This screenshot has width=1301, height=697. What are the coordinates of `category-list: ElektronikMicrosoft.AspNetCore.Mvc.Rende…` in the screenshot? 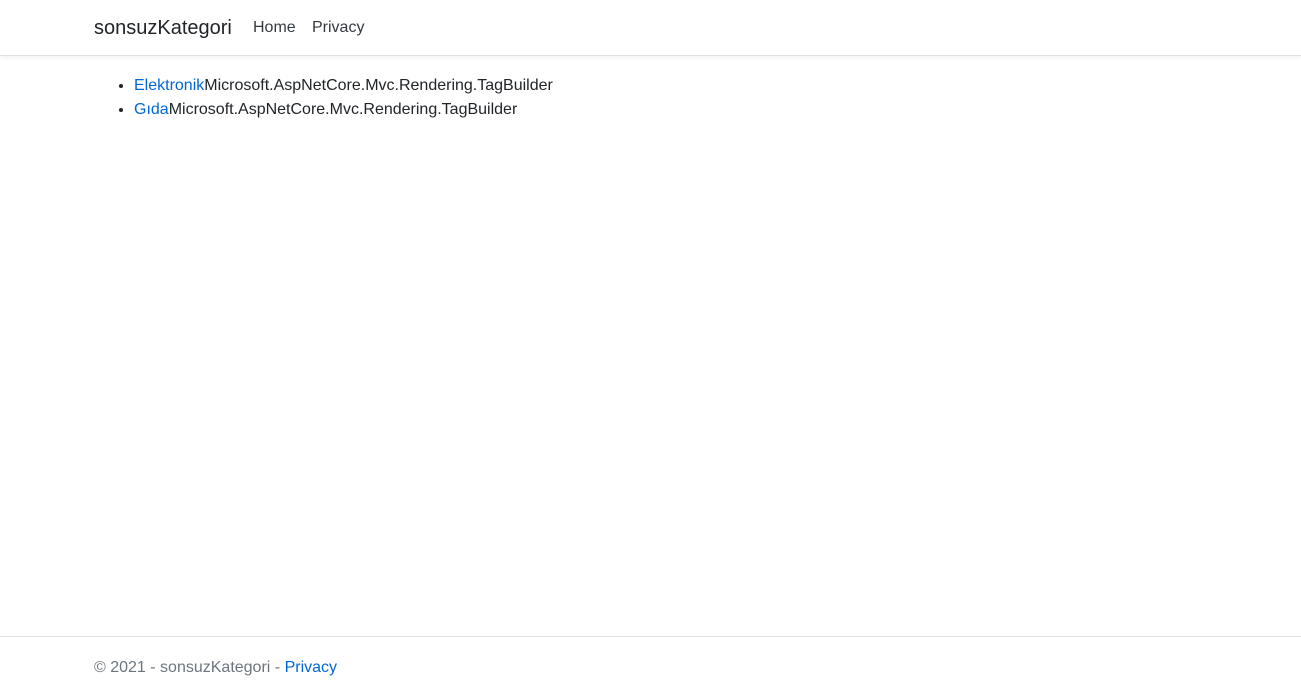 It's located at (323, 98).